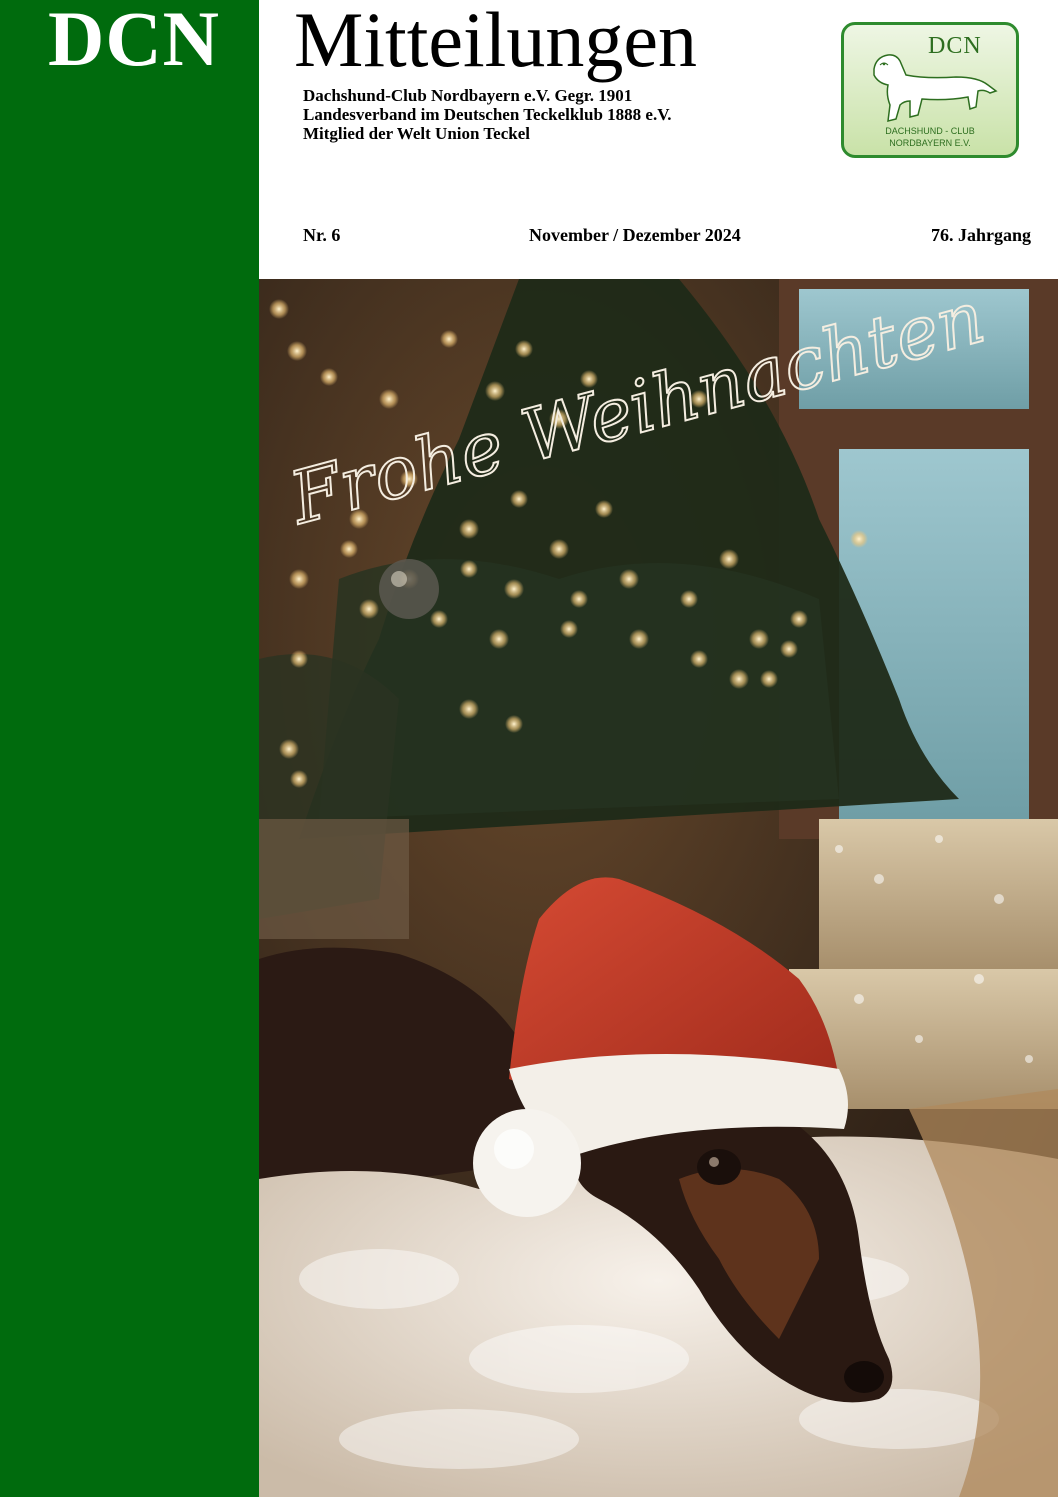 The image size is (1058, 1497). I want to click on logo-initials: DCN, so click(955, 46).